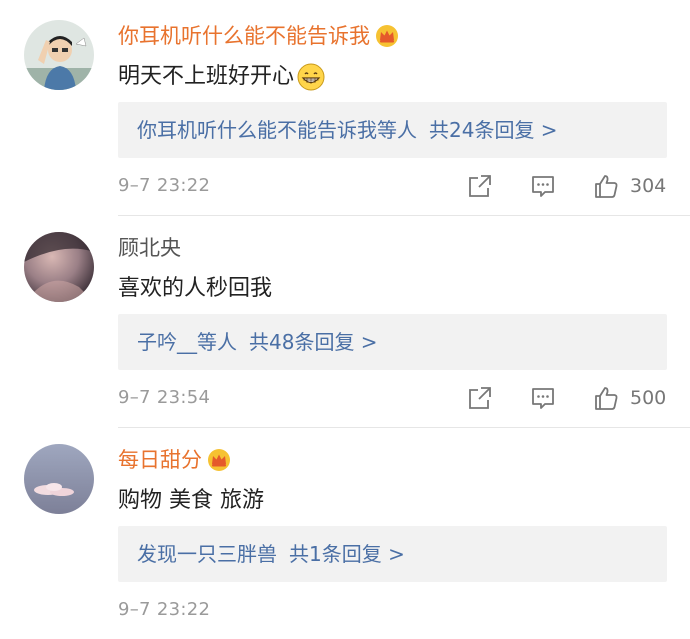 Image resolution: width=690 pixels, height=639 pixels. What do you see at coordinates (347, 554) in the screenshot?
I see `reply-count: 共1条回复 >` at bounding box center [347, 554].